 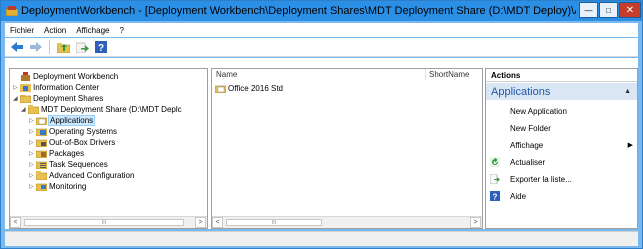 I want to click on tree-item-task-sequences: ▷ Task Sequences, so click(x=68, y=164).